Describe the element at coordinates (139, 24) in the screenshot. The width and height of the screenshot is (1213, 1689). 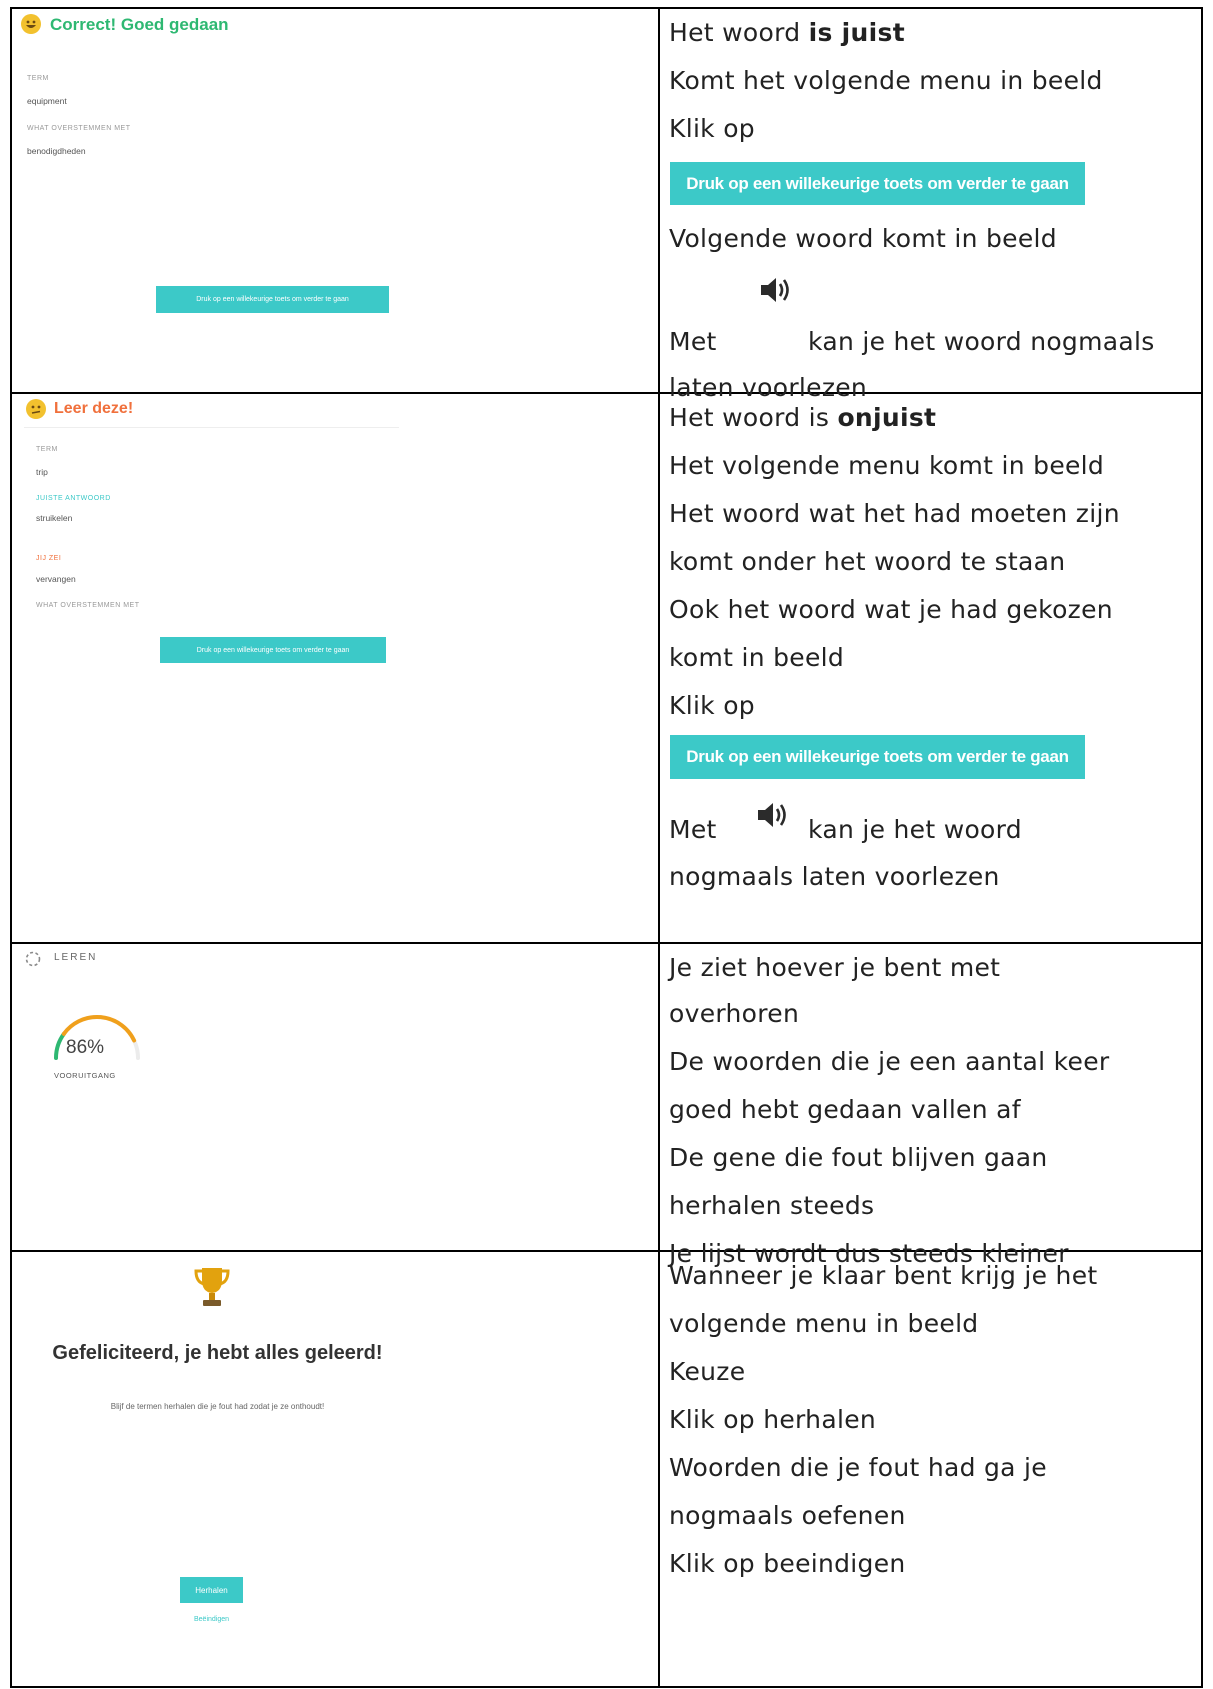
I see `correct-header: Correct! Goed gedaan` at that location.